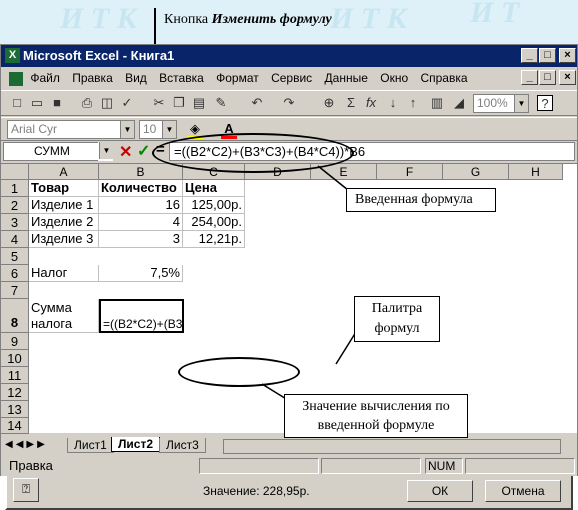 The height and width of the screenshot is (510, 578). Describe the element at coordinates (523, 491) in the screenshot. I see `cancel-button: Отмена` at that location.